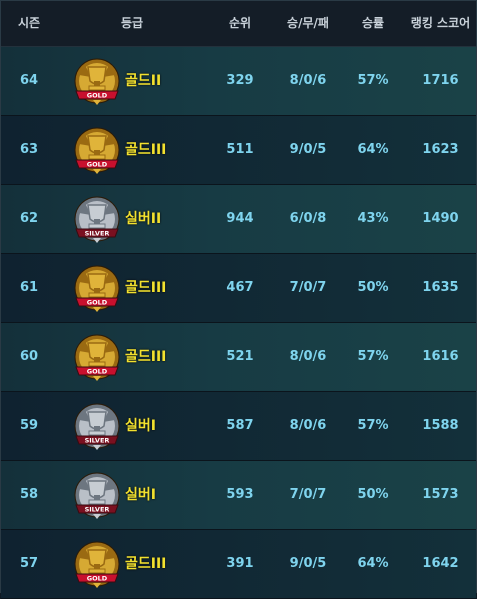  I want to click on rank-cell: 511, so click(240, 149).